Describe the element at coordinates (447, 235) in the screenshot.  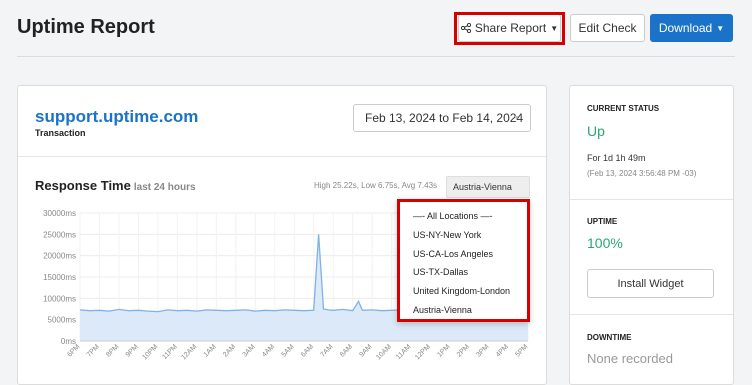
I see `location-option: US-NY-New York` at that location.